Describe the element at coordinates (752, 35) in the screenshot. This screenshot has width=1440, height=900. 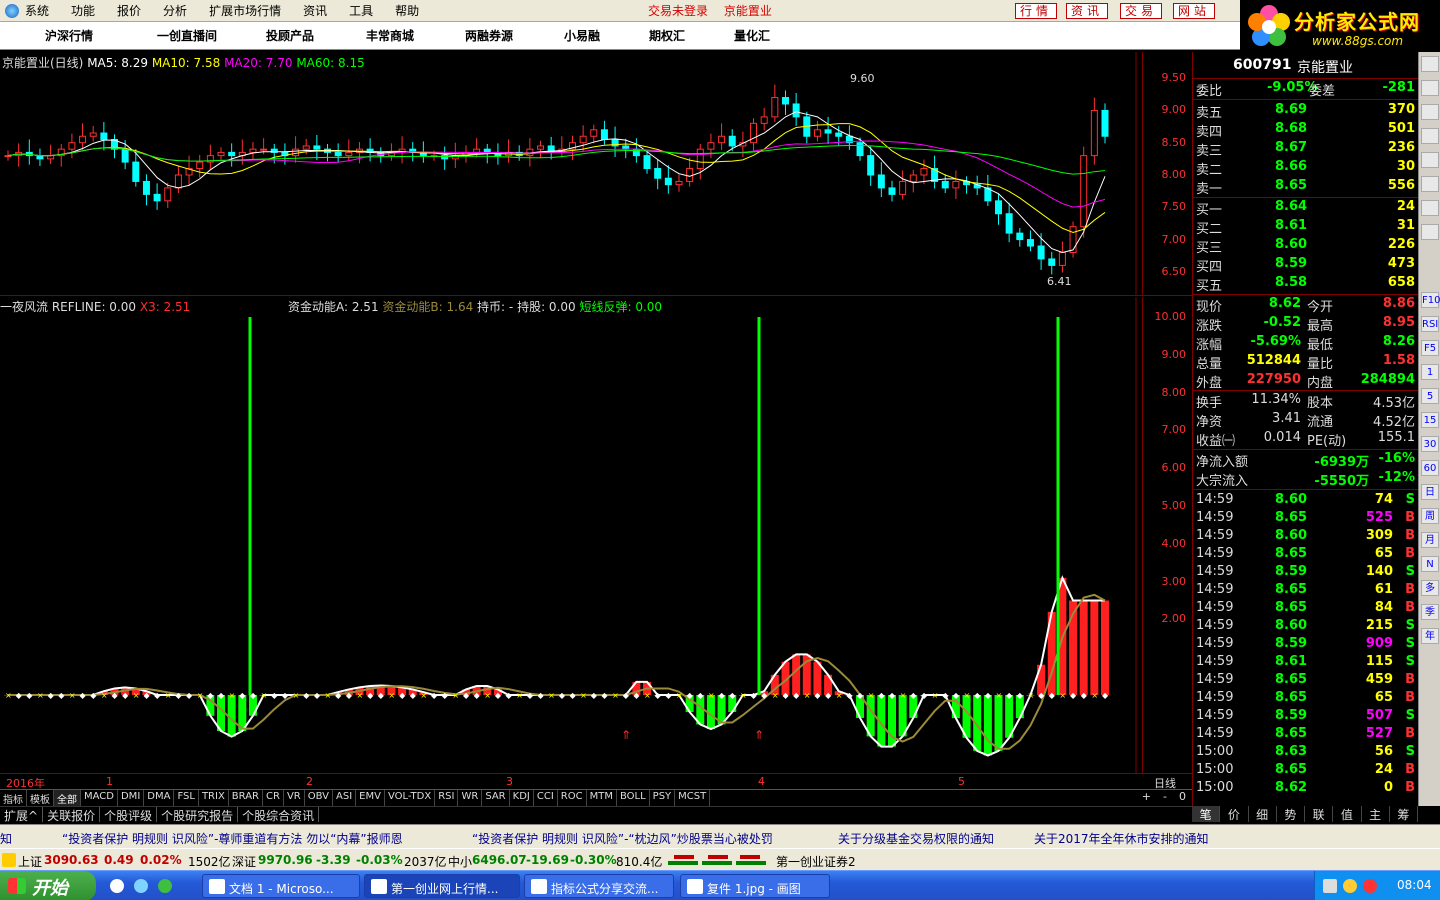
I see `toolbar-quant: 量化汇` at that location.